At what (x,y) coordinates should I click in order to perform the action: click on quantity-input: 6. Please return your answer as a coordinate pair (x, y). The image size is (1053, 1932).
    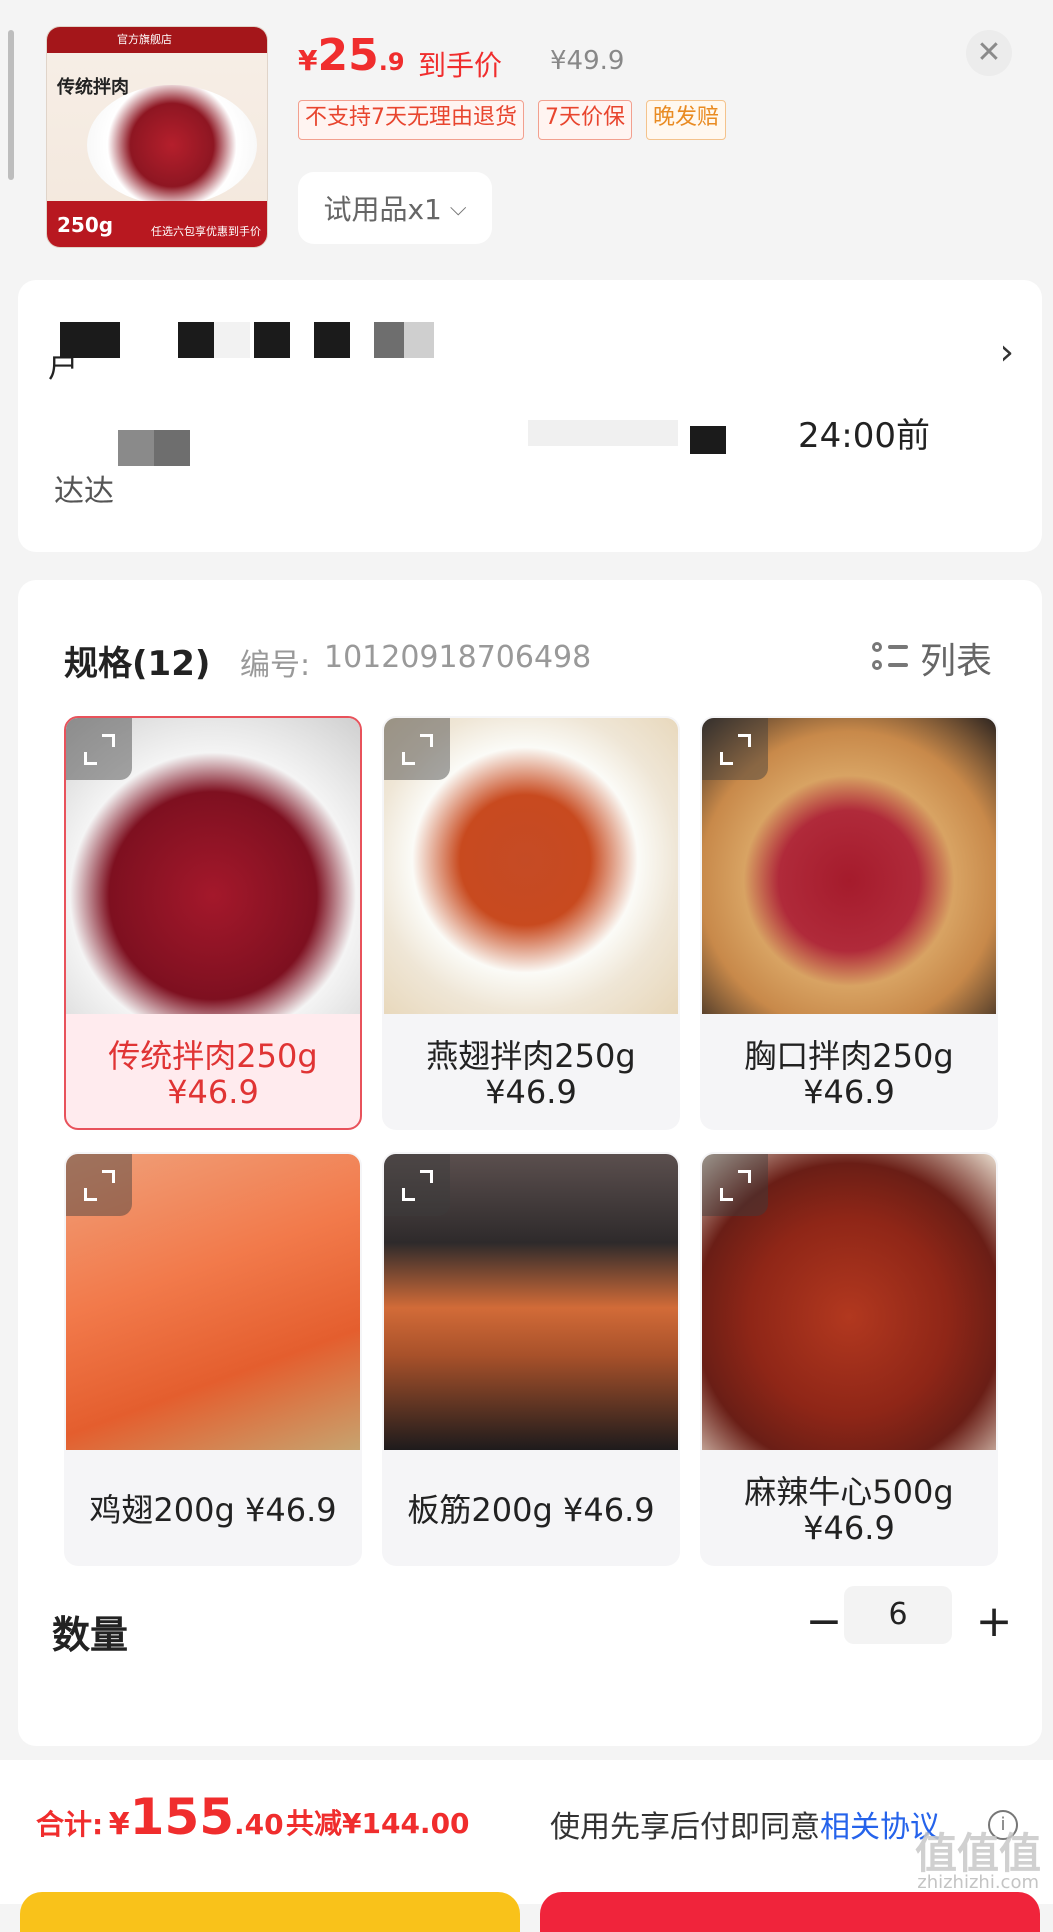
    Looking at the image, I should click on (898, 1615).